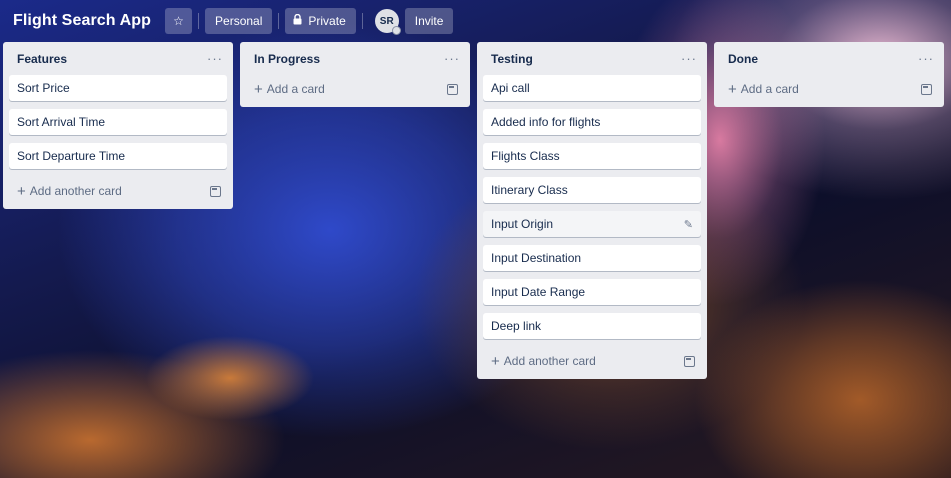 Image resolution: width=951 pixels, height=478 pixels. Describe the element at coordinates (287, 59) in the screenshot. I see `list-title: In Progress` at that location.